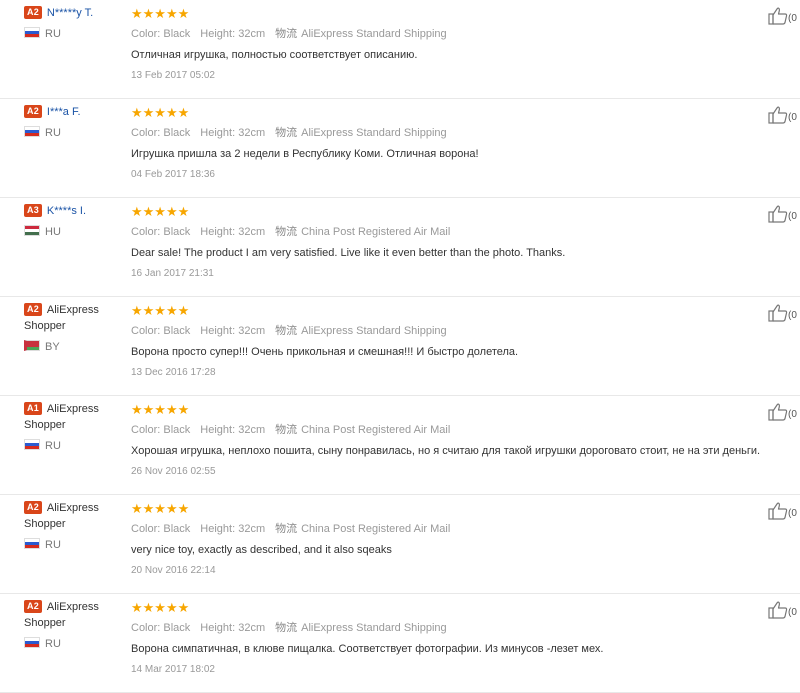  Describe the element at coordinates (74, 231) in the screenshot. I see `reviewer-country: HU` at that location.